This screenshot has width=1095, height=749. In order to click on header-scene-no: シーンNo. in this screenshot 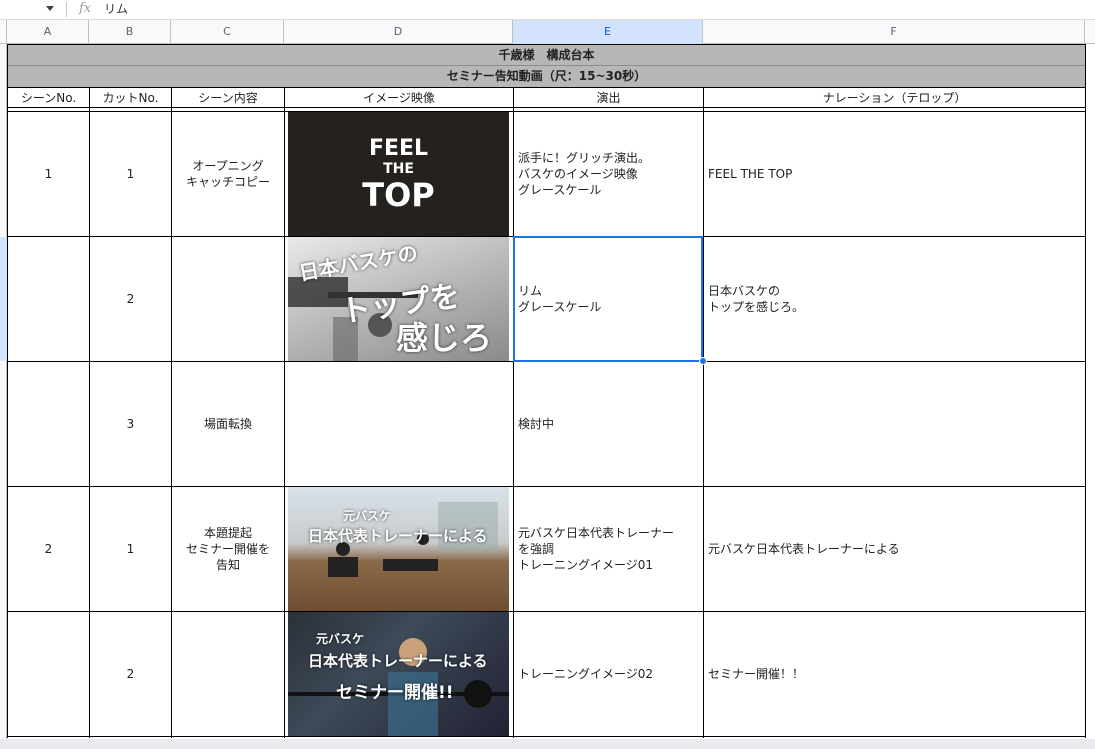, I will do `click(48, 97)`.